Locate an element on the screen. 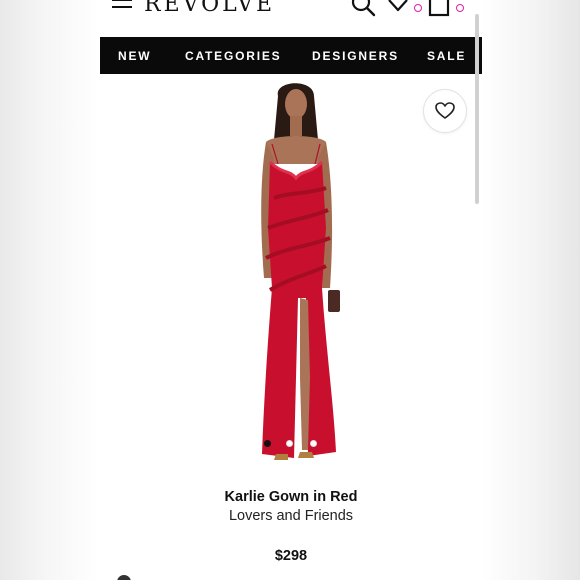  add-to-wishlist-button is located at coordinates (445, 111).